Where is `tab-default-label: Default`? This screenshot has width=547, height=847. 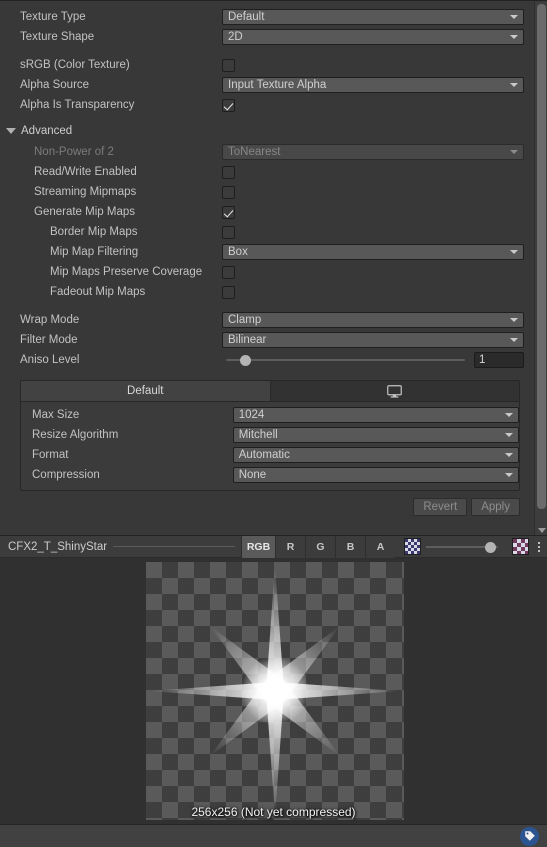
tab-default-label: Default is located at coordinates (145, 391).